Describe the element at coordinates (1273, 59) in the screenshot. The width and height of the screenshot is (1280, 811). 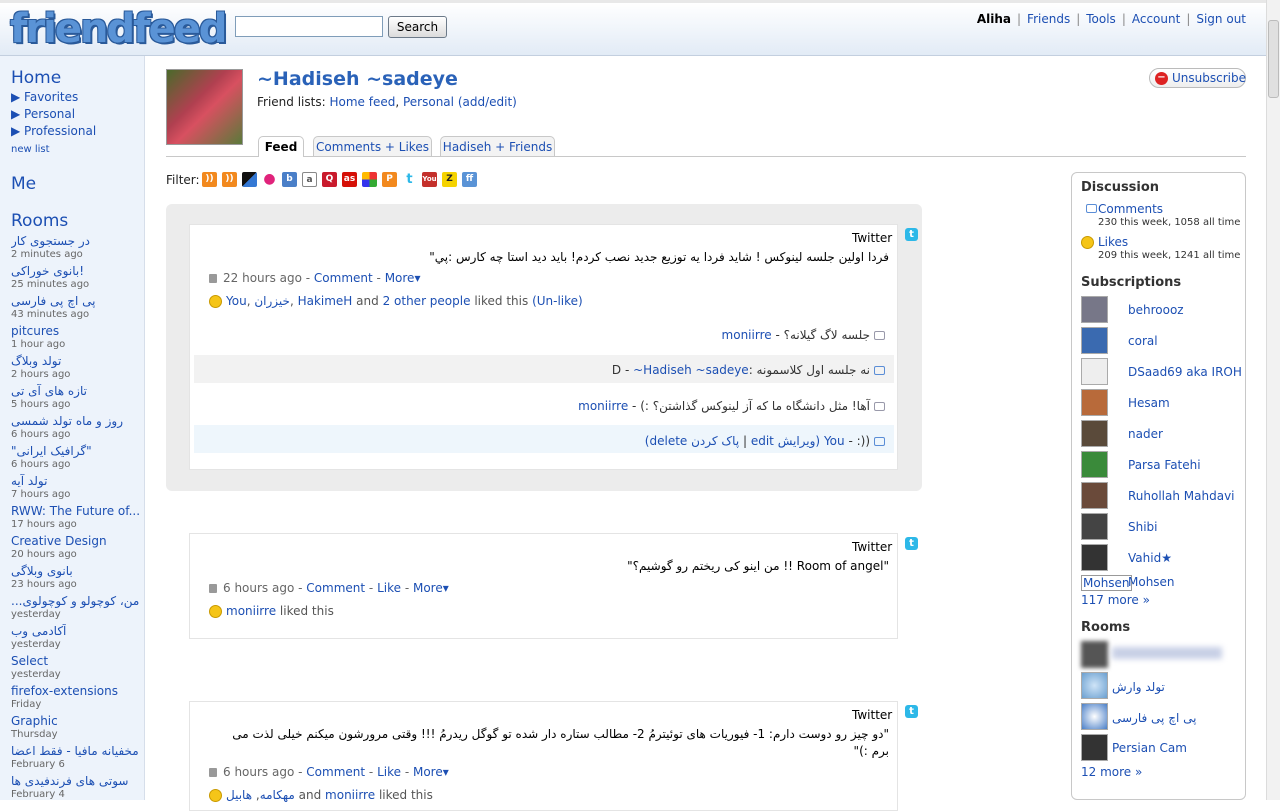
I see `scrollbar-thumb` at that location.